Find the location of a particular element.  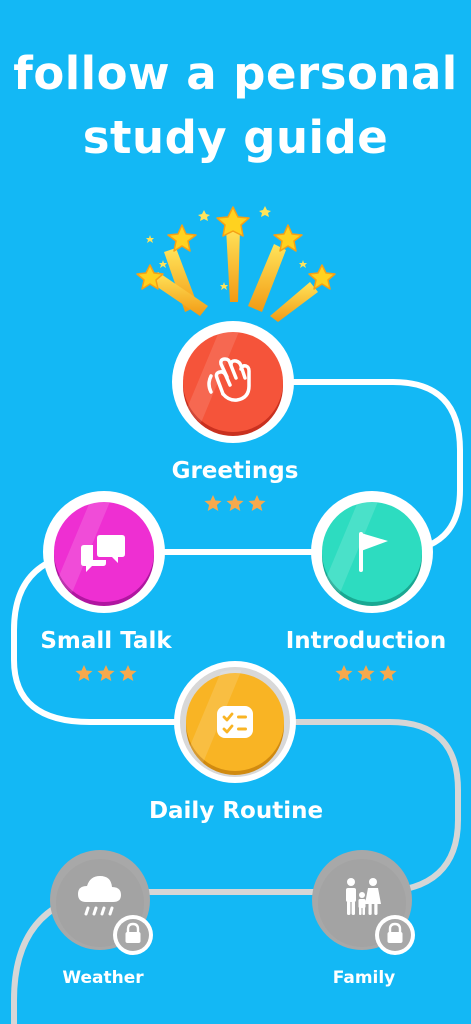

star-rating-small-talk is located at coordinates (106, 673).